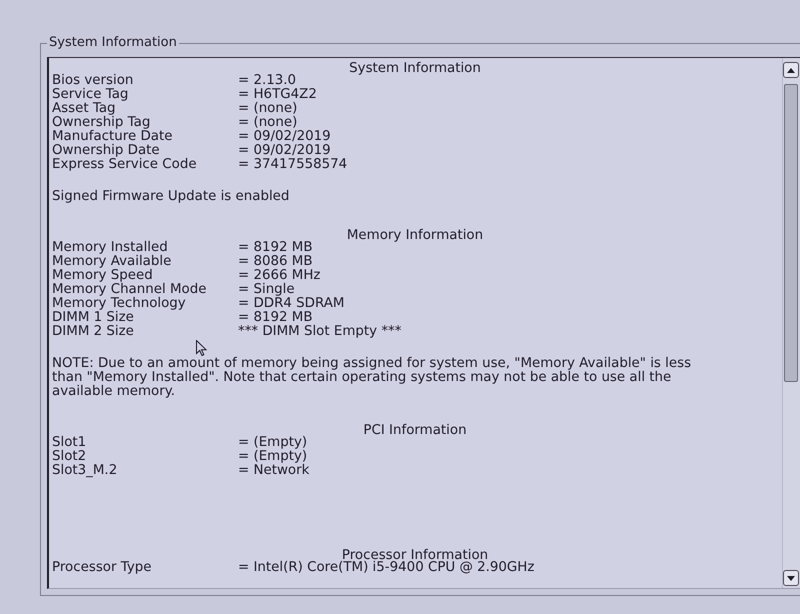 Image resolution: width=800 pixels, height=614 pixels. I want to click on section-heading: PCI Information, so click(415, 430).